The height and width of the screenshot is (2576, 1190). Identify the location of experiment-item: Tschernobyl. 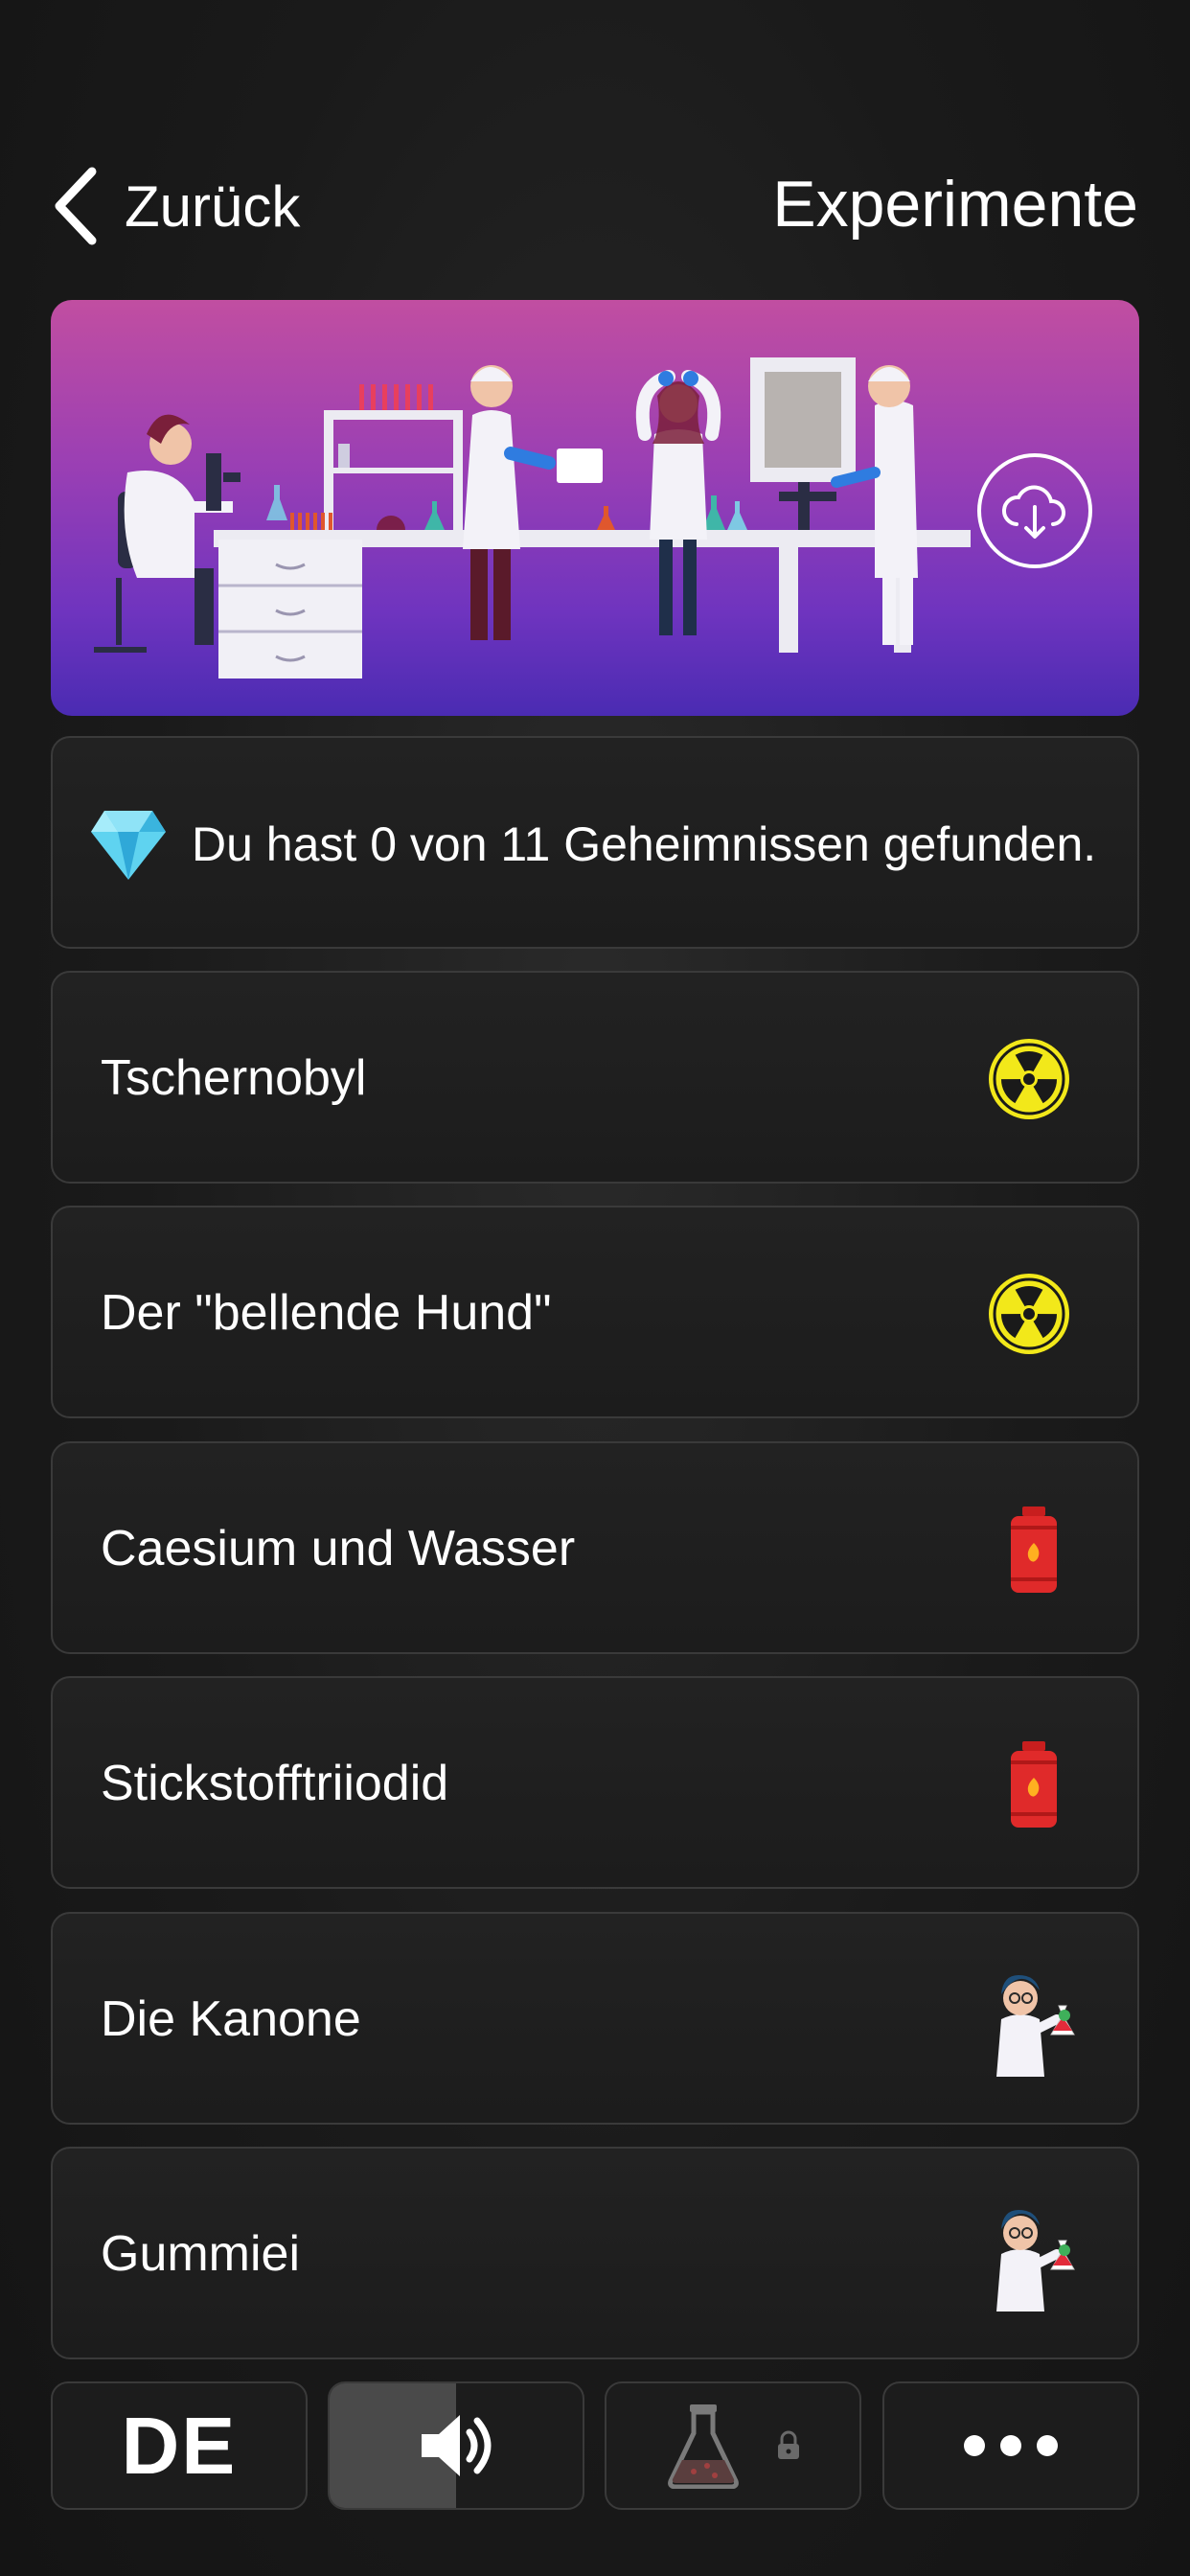
(595, 1077).